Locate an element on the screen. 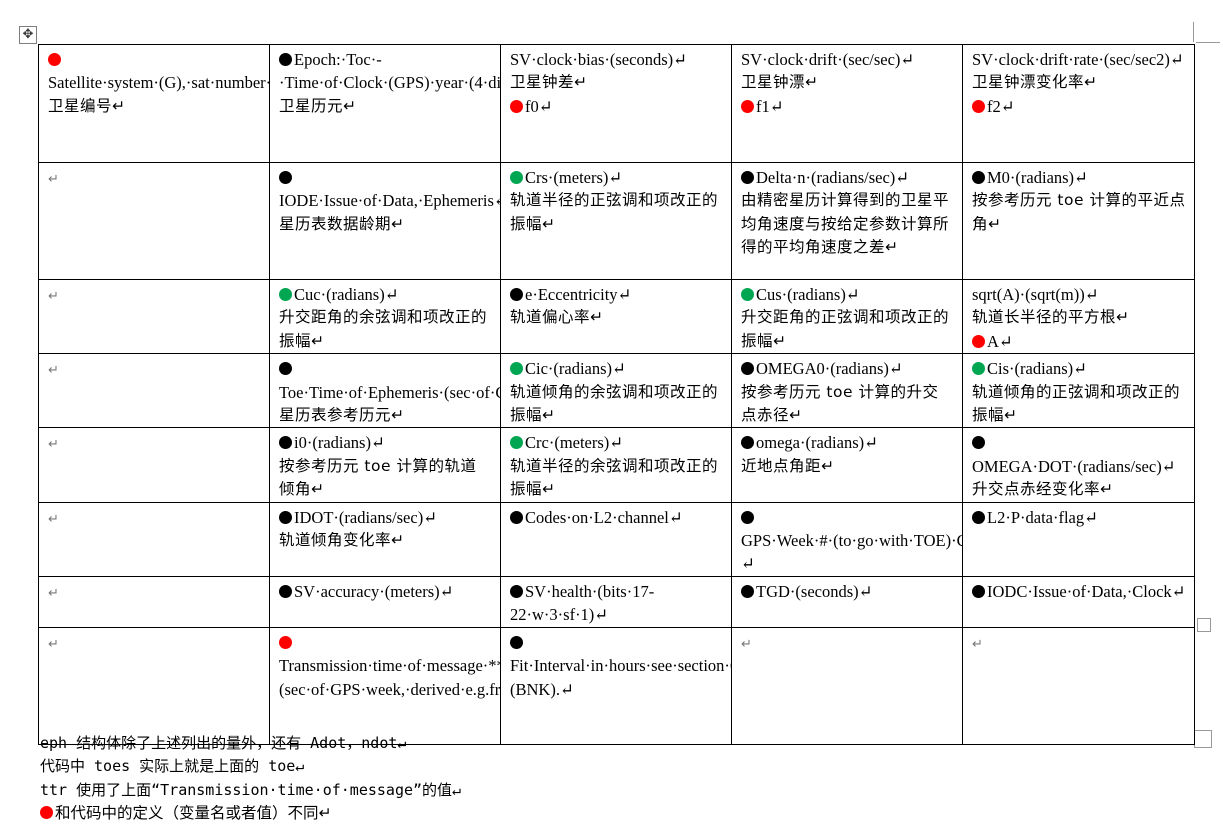 Image resolution: width=1223 pixels, height=829 pixels. table-cell: i0·(radians)↵ 按参考历元 toe 计算的轨道倾角↵ is located at coordinates (385, 465).